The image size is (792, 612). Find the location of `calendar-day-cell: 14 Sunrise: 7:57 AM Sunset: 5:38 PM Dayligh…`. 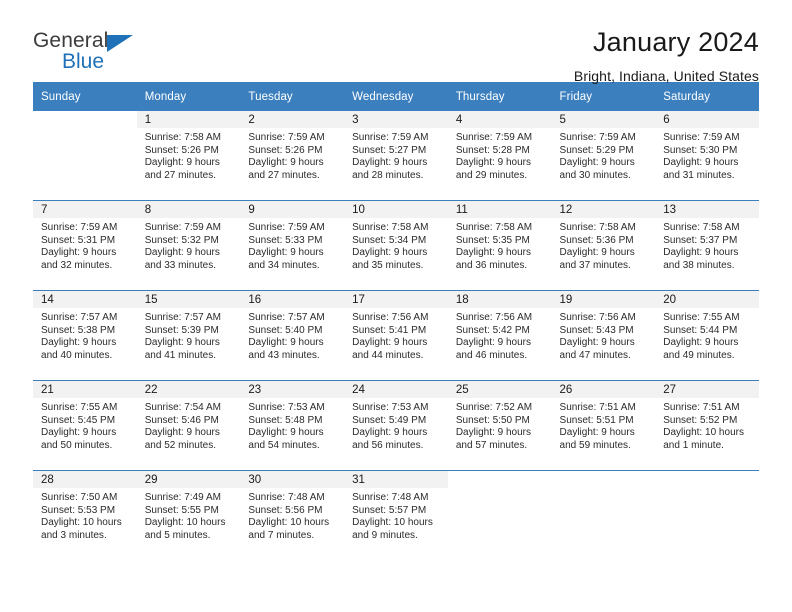

calendar-day-cell: 14 Sunrise: 7:57 AM Sunset: 5:38 PM Dayligh… is located at coordinates (85, 335).